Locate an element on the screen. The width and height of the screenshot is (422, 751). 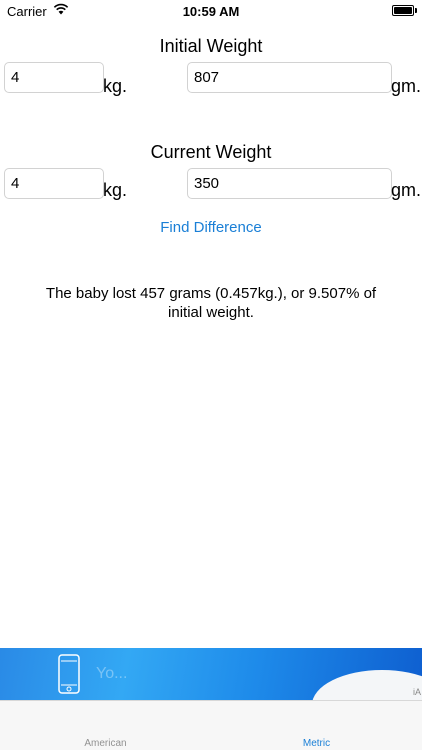
tab-bar: American Metric is located at coordinates (211, 725).